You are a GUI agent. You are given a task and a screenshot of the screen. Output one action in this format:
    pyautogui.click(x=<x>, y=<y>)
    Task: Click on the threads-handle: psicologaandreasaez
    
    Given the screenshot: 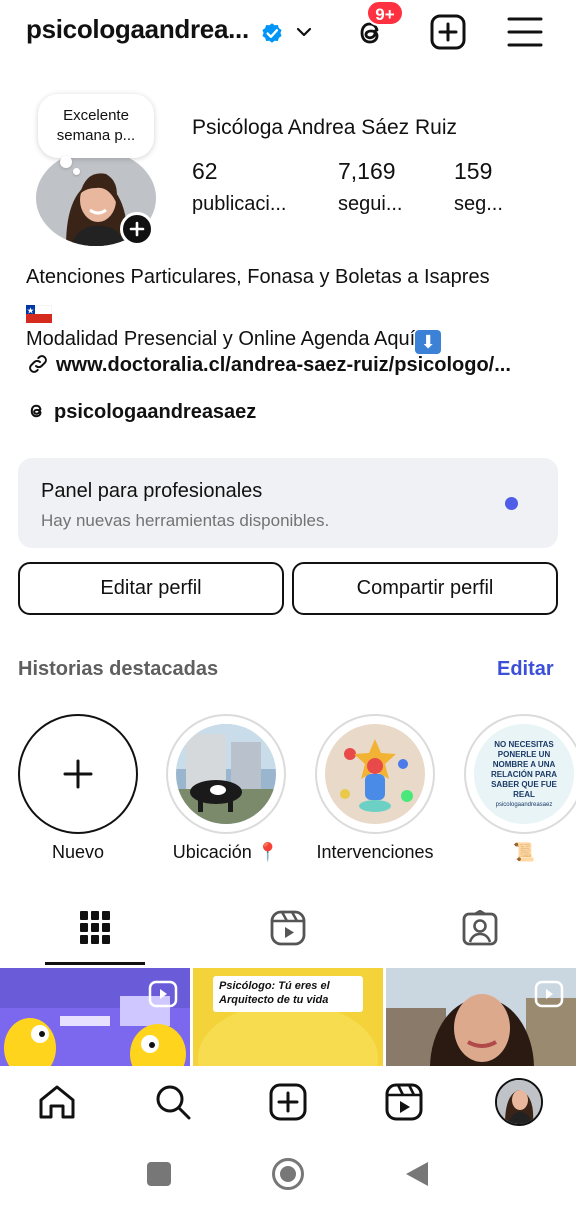 What is the action you would take?
    pyautogui.click(x=155, y=412)
    